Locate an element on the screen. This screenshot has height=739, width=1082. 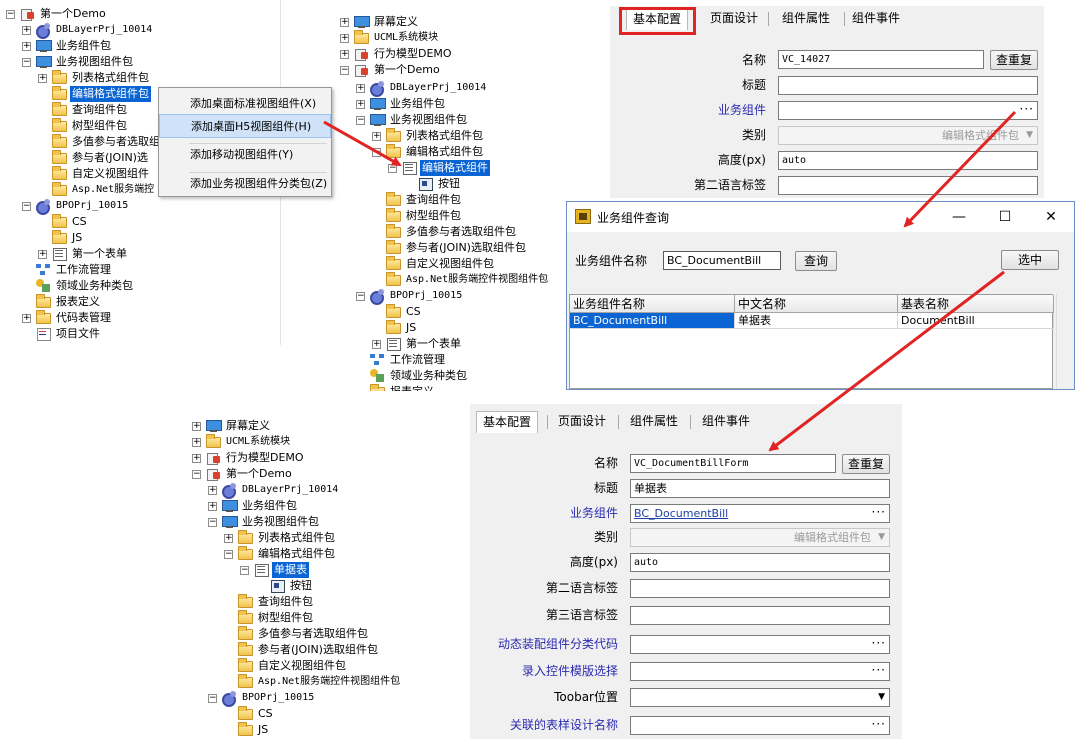
tree-node-label: 查询组件包 is located at coordinates (433, 199).